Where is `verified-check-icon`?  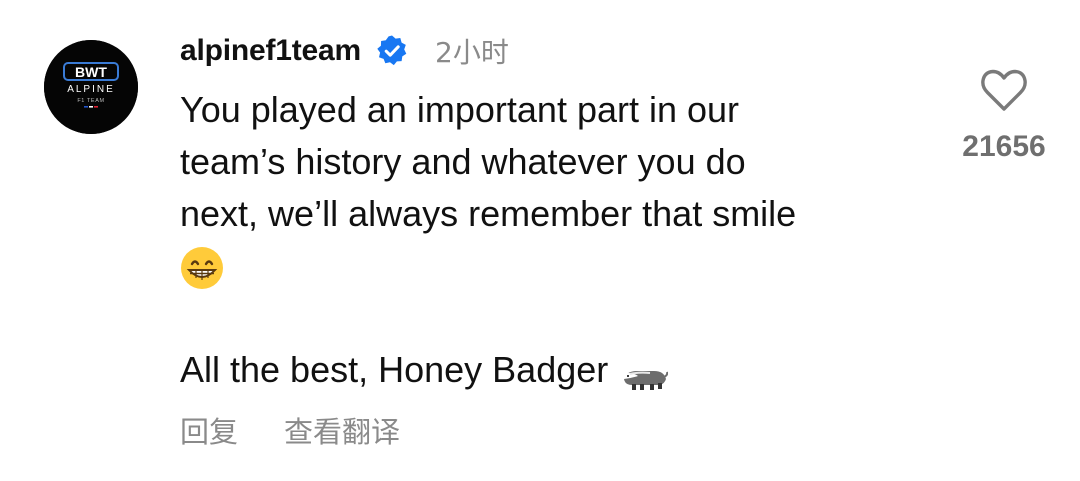
verified-check-icon is located at coordinates (392, 51).